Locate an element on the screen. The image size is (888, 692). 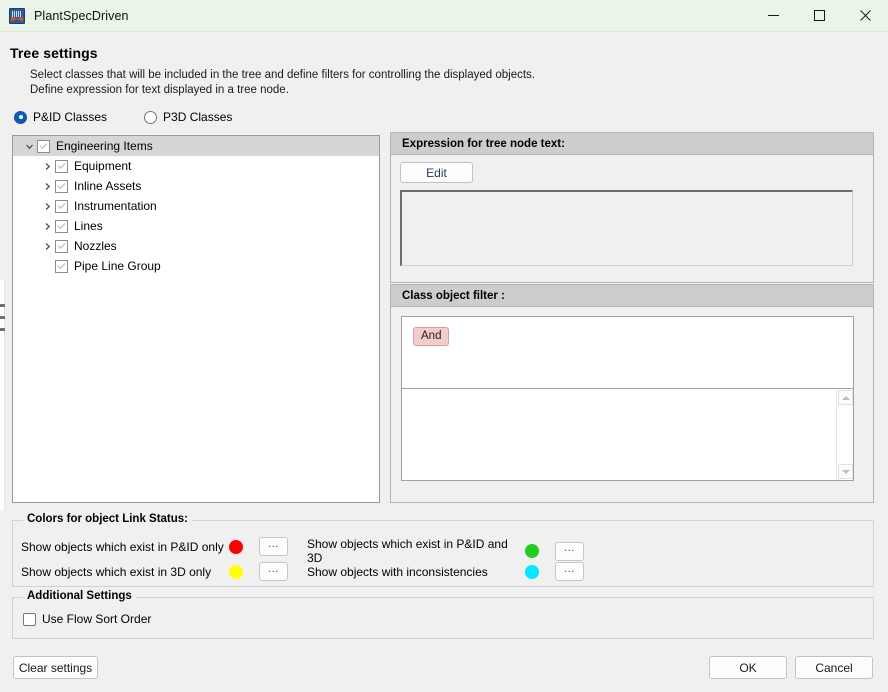
title-bar: PlantSpecDriven is located at coordinates (444, 16).